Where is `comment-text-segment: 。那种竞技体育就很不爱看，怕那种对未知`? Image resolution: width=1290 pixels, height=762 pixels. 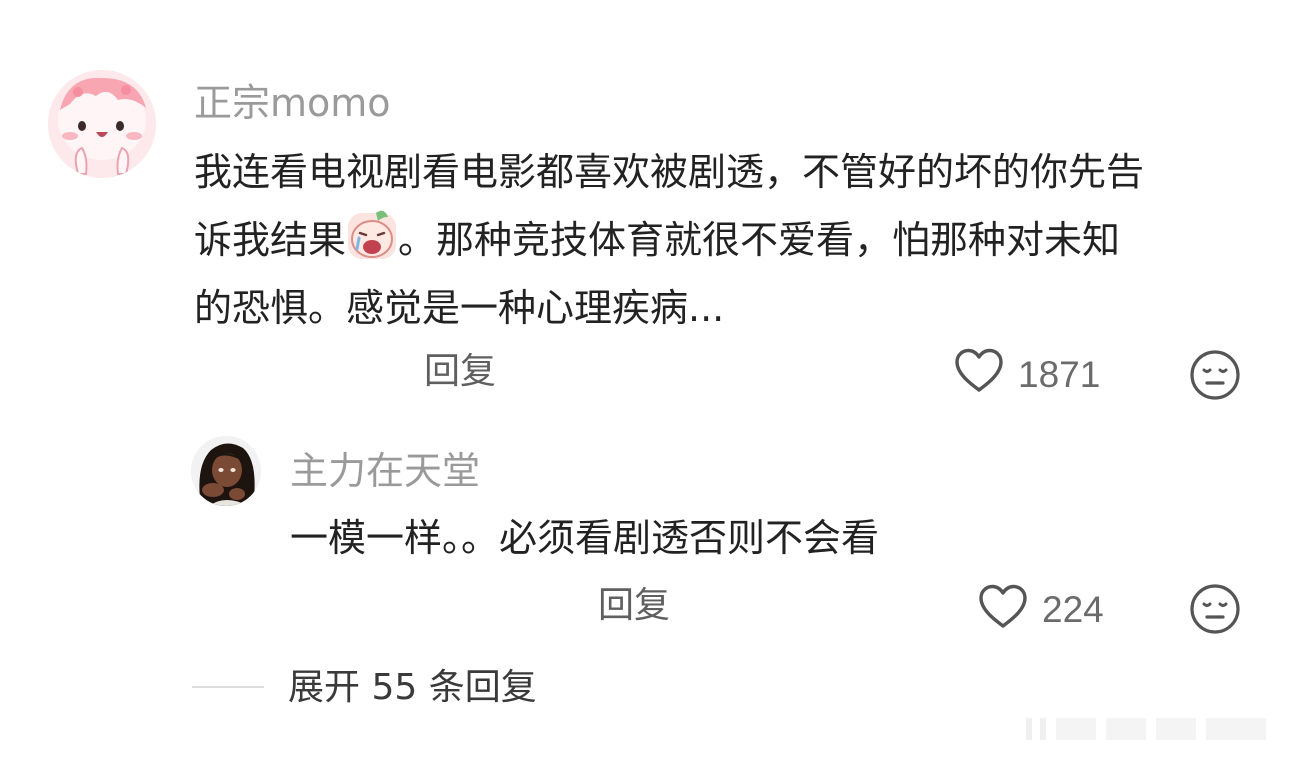
comment-text-segment: 。那种竞技体育就很不爱看，怕那种对未知 is located at coordinates (759, 240).